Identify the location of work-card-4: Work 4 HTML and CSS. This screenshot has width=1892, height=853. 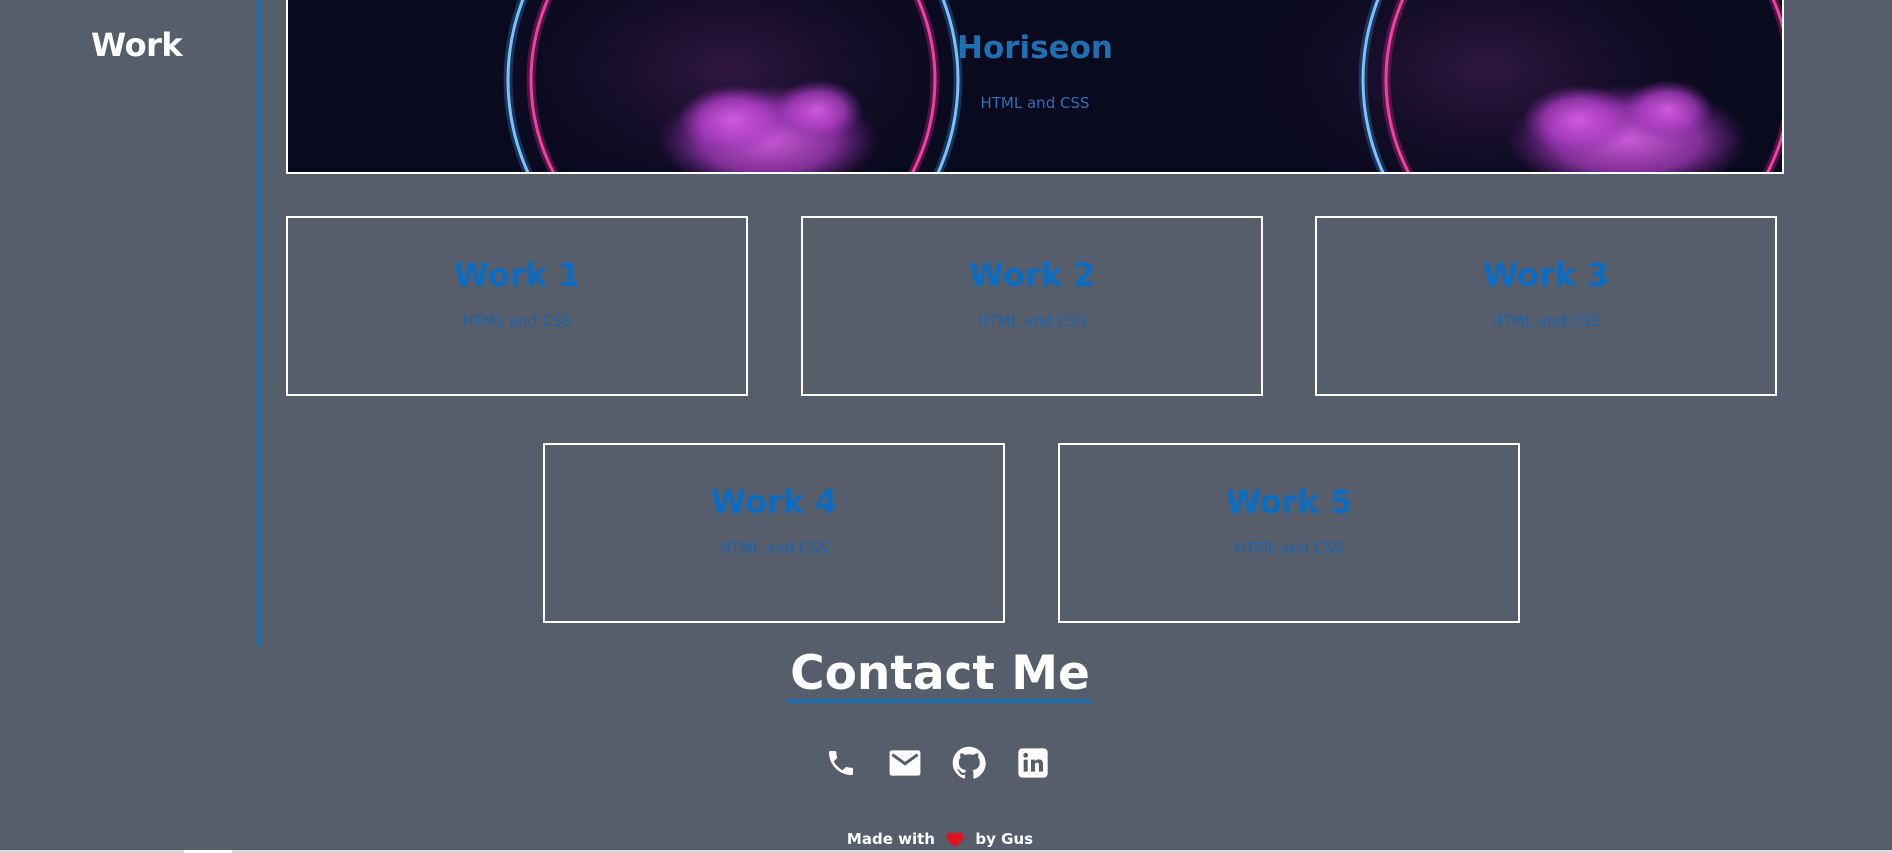
(774, 533).